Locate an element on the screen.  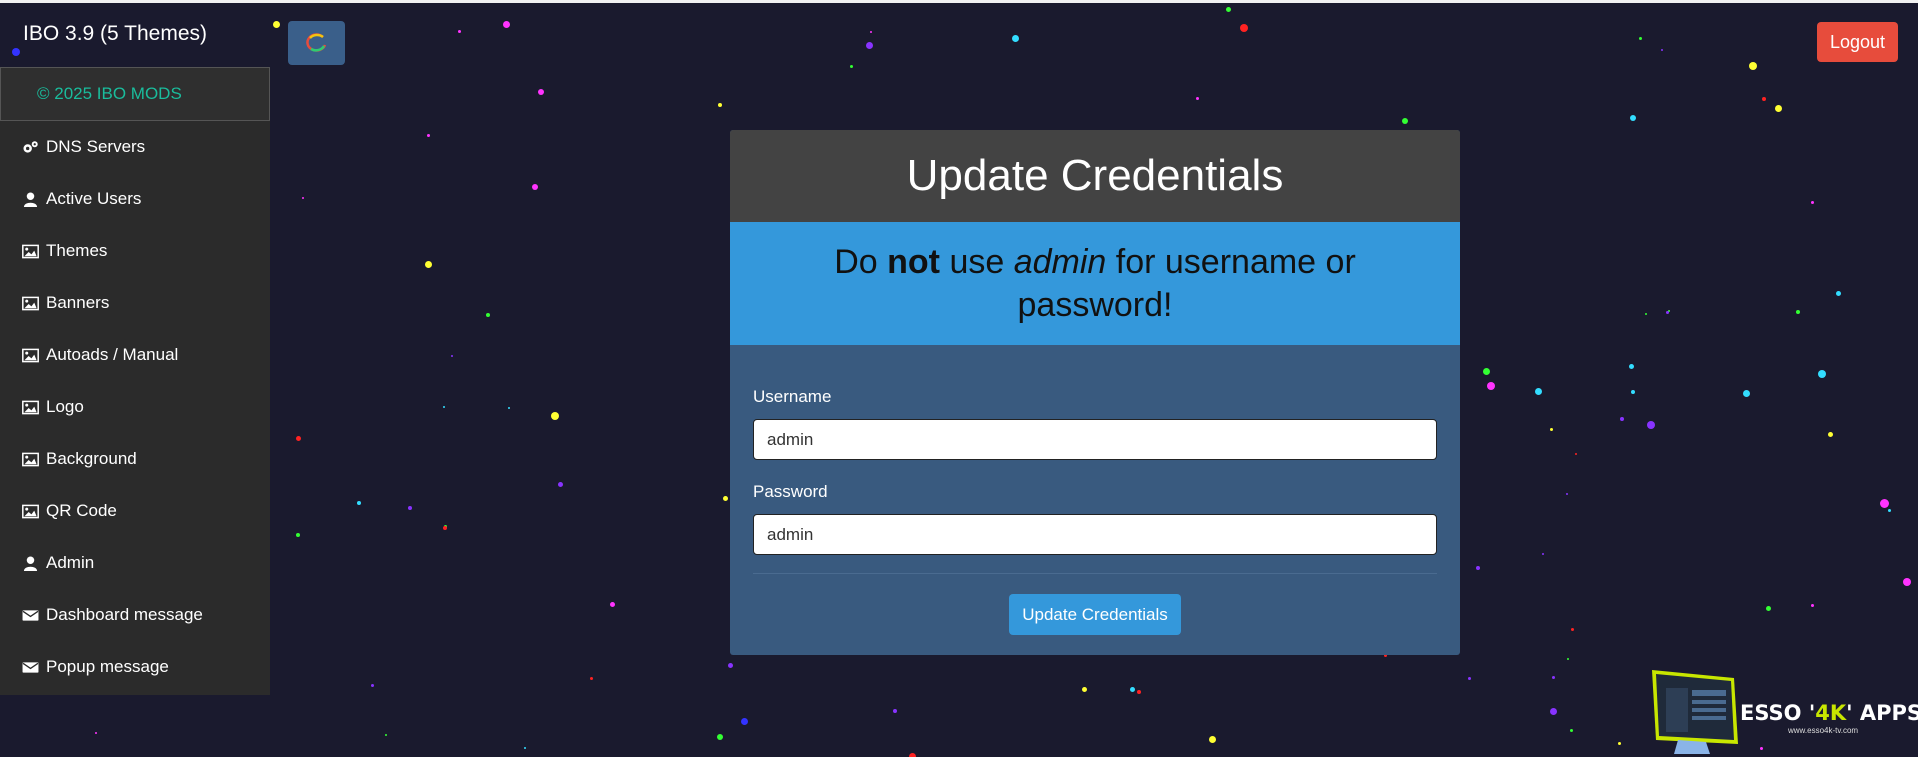
sidebar-item-label: Active Users is located at coordinates (94, 198).